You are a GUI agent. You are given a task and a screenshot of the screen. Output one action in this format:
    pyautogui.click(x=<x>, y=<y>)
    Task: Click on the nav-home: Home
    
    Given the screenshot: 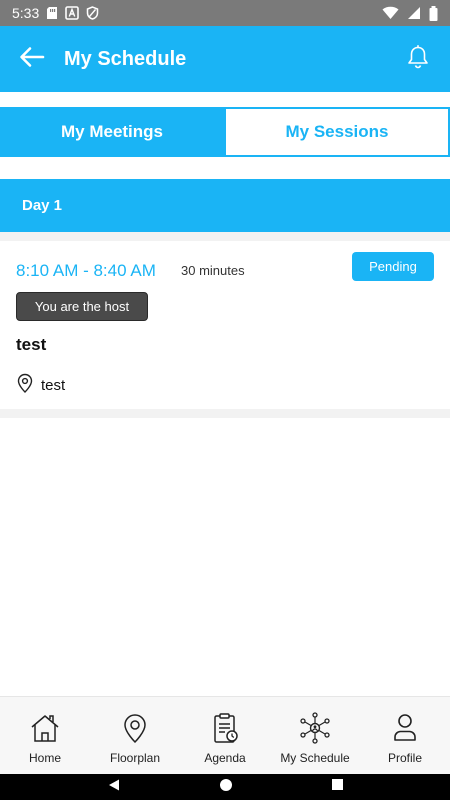 What is the action you would take?
    pyautogui.click(x=45, y=735)
    